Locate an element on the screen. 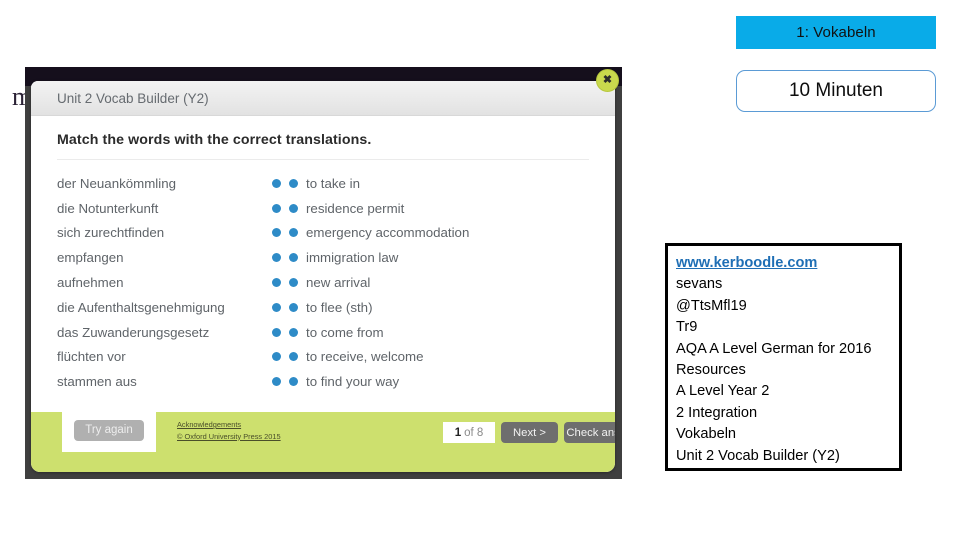  match-row: immigration law is located at coordinates (434, 257).